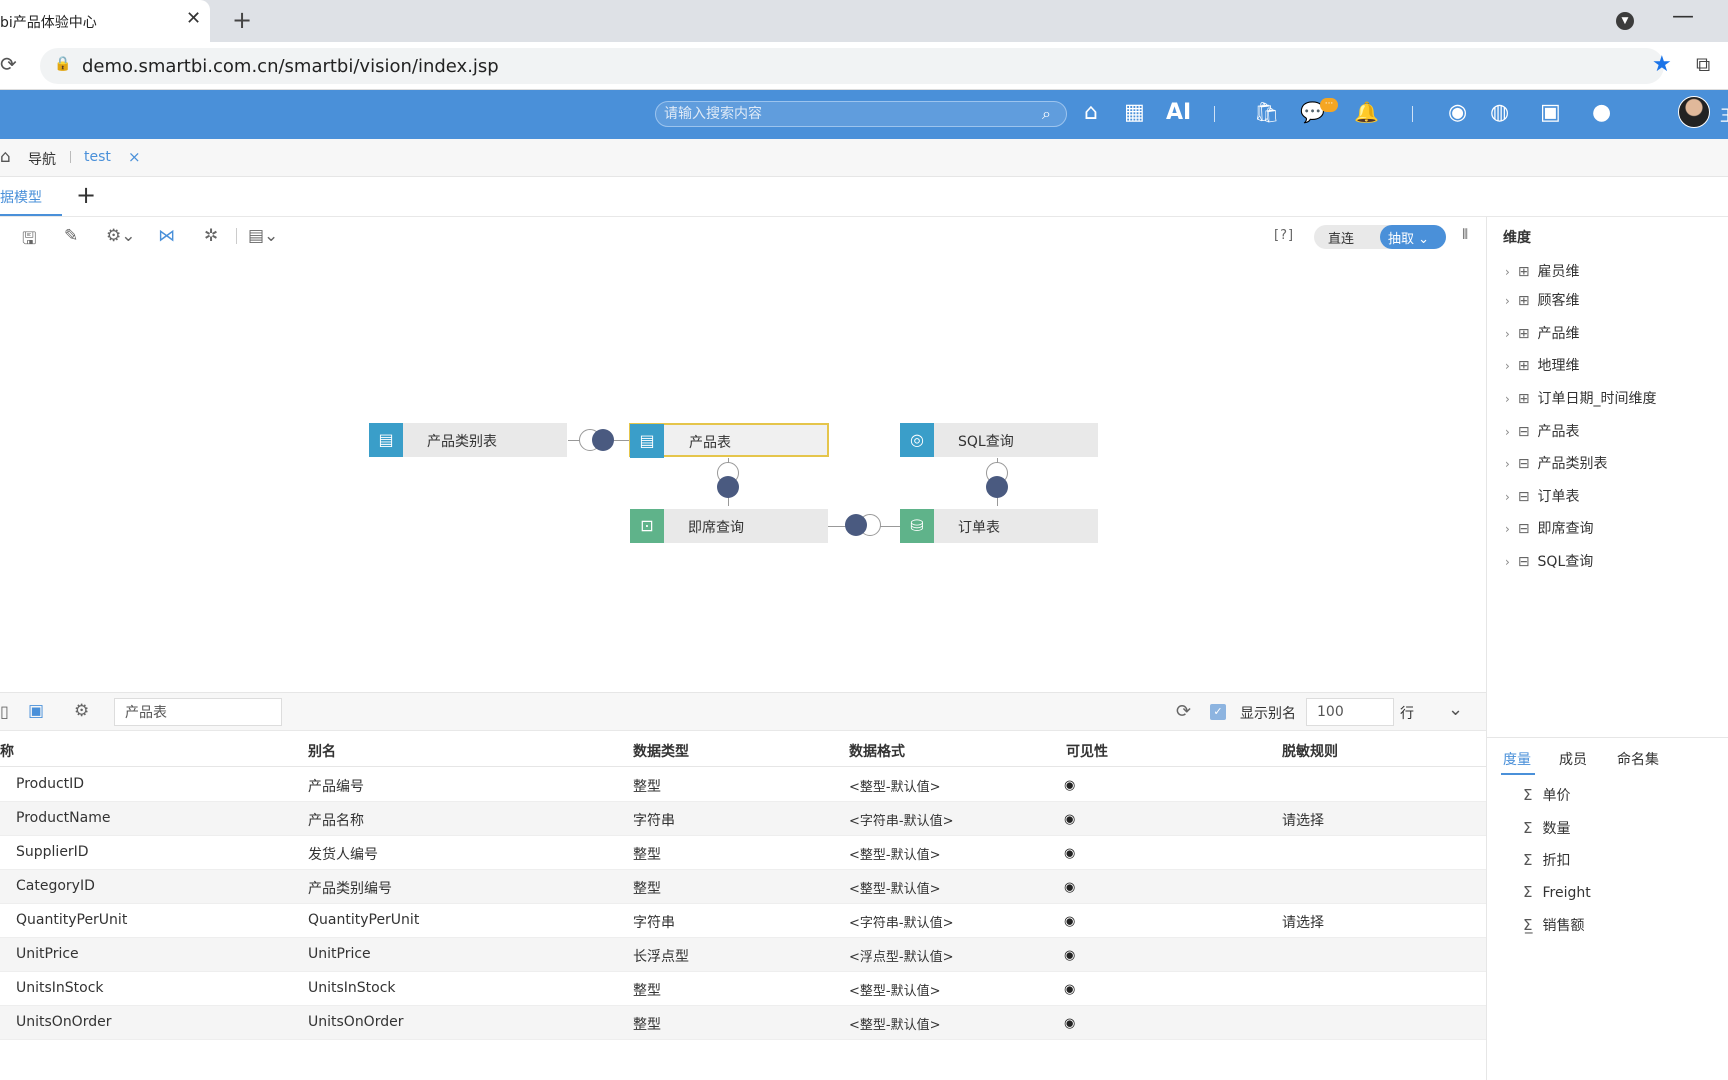 Image resolution: width=1728 pixels, height=1080 pixels. I want to click on column-header-visibility: 可见性, so click(1087, 751).